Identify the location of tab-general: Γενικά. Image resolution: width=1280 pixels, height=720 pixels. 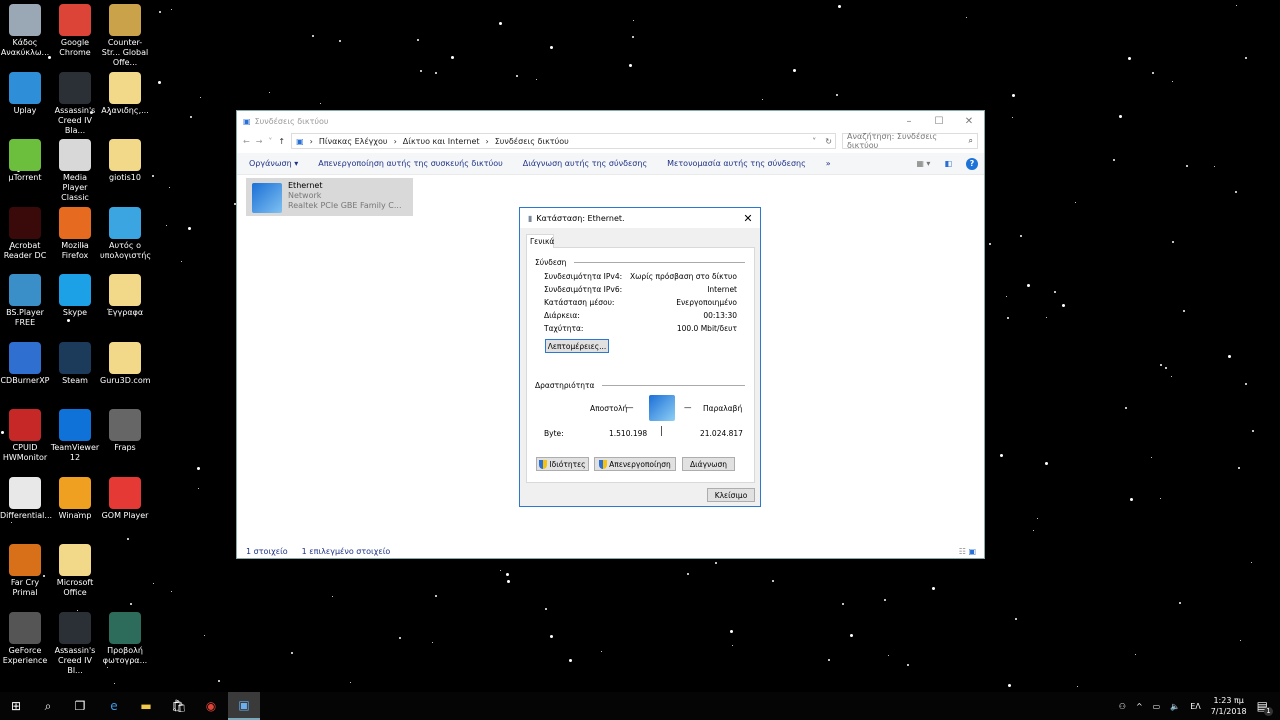
(540, 241).